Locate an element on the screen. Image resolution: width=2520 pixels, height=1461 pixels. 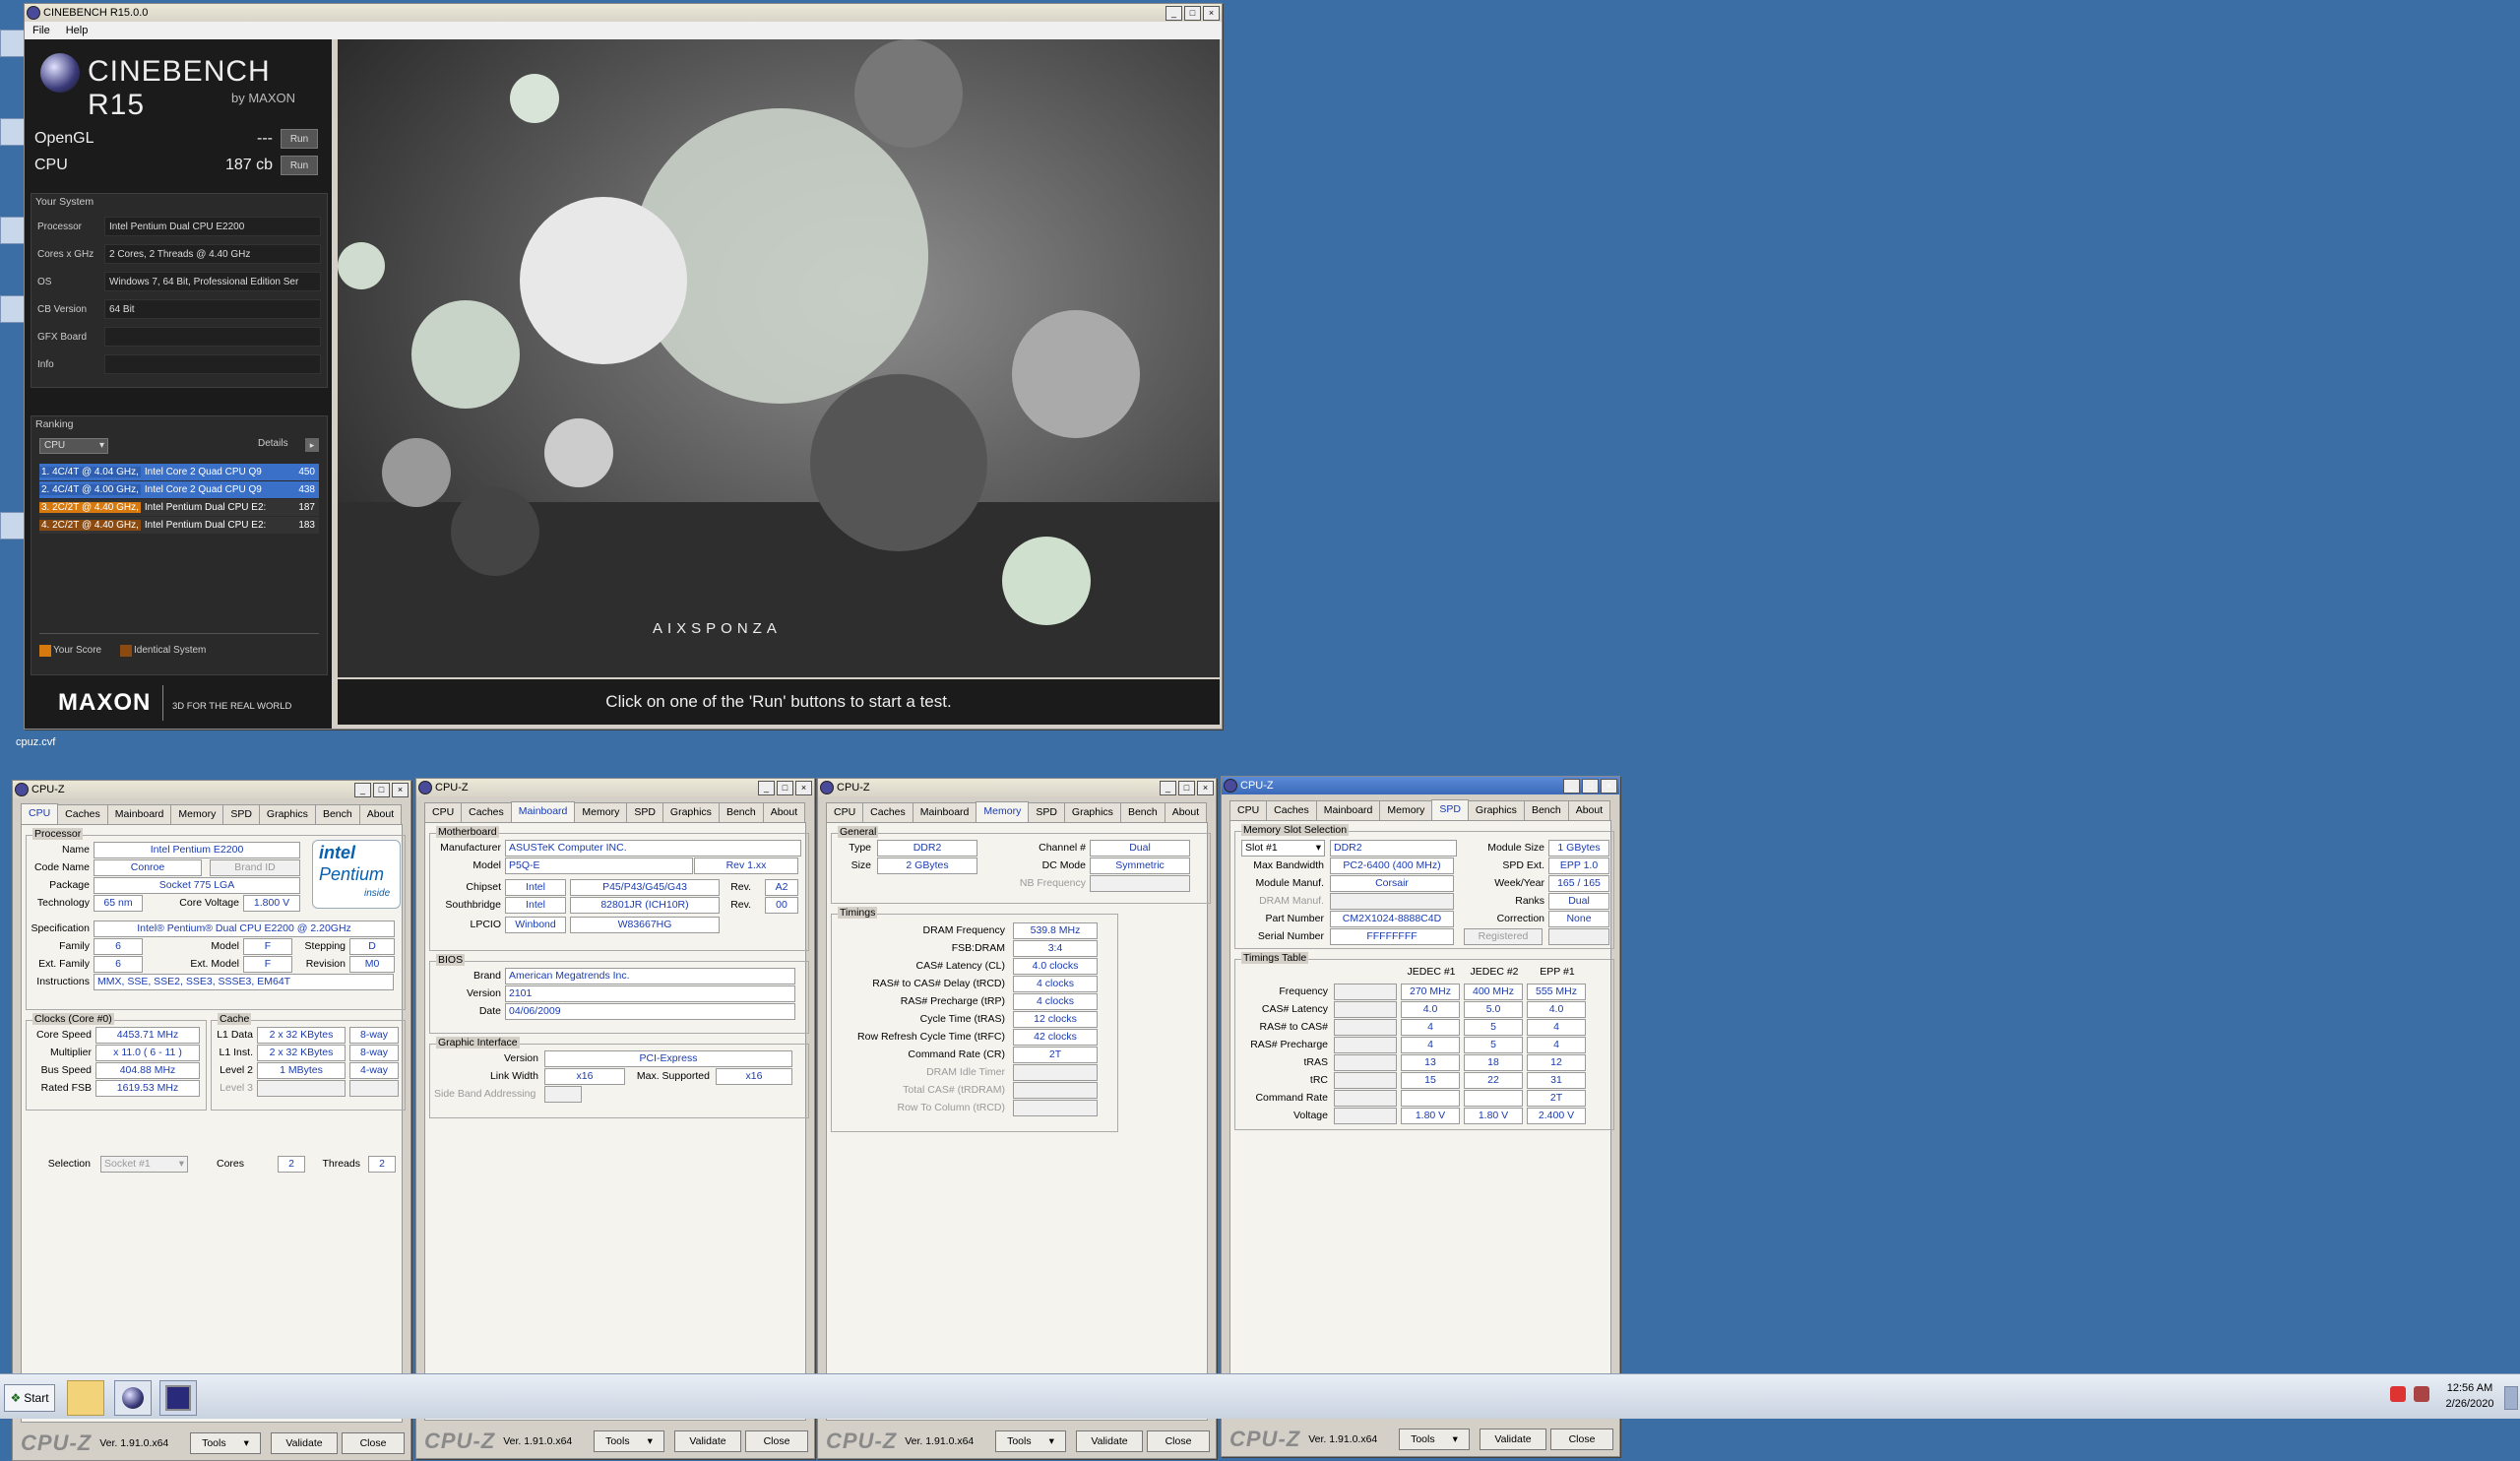
field-label: Cores is located at coordinates (230, 1164).